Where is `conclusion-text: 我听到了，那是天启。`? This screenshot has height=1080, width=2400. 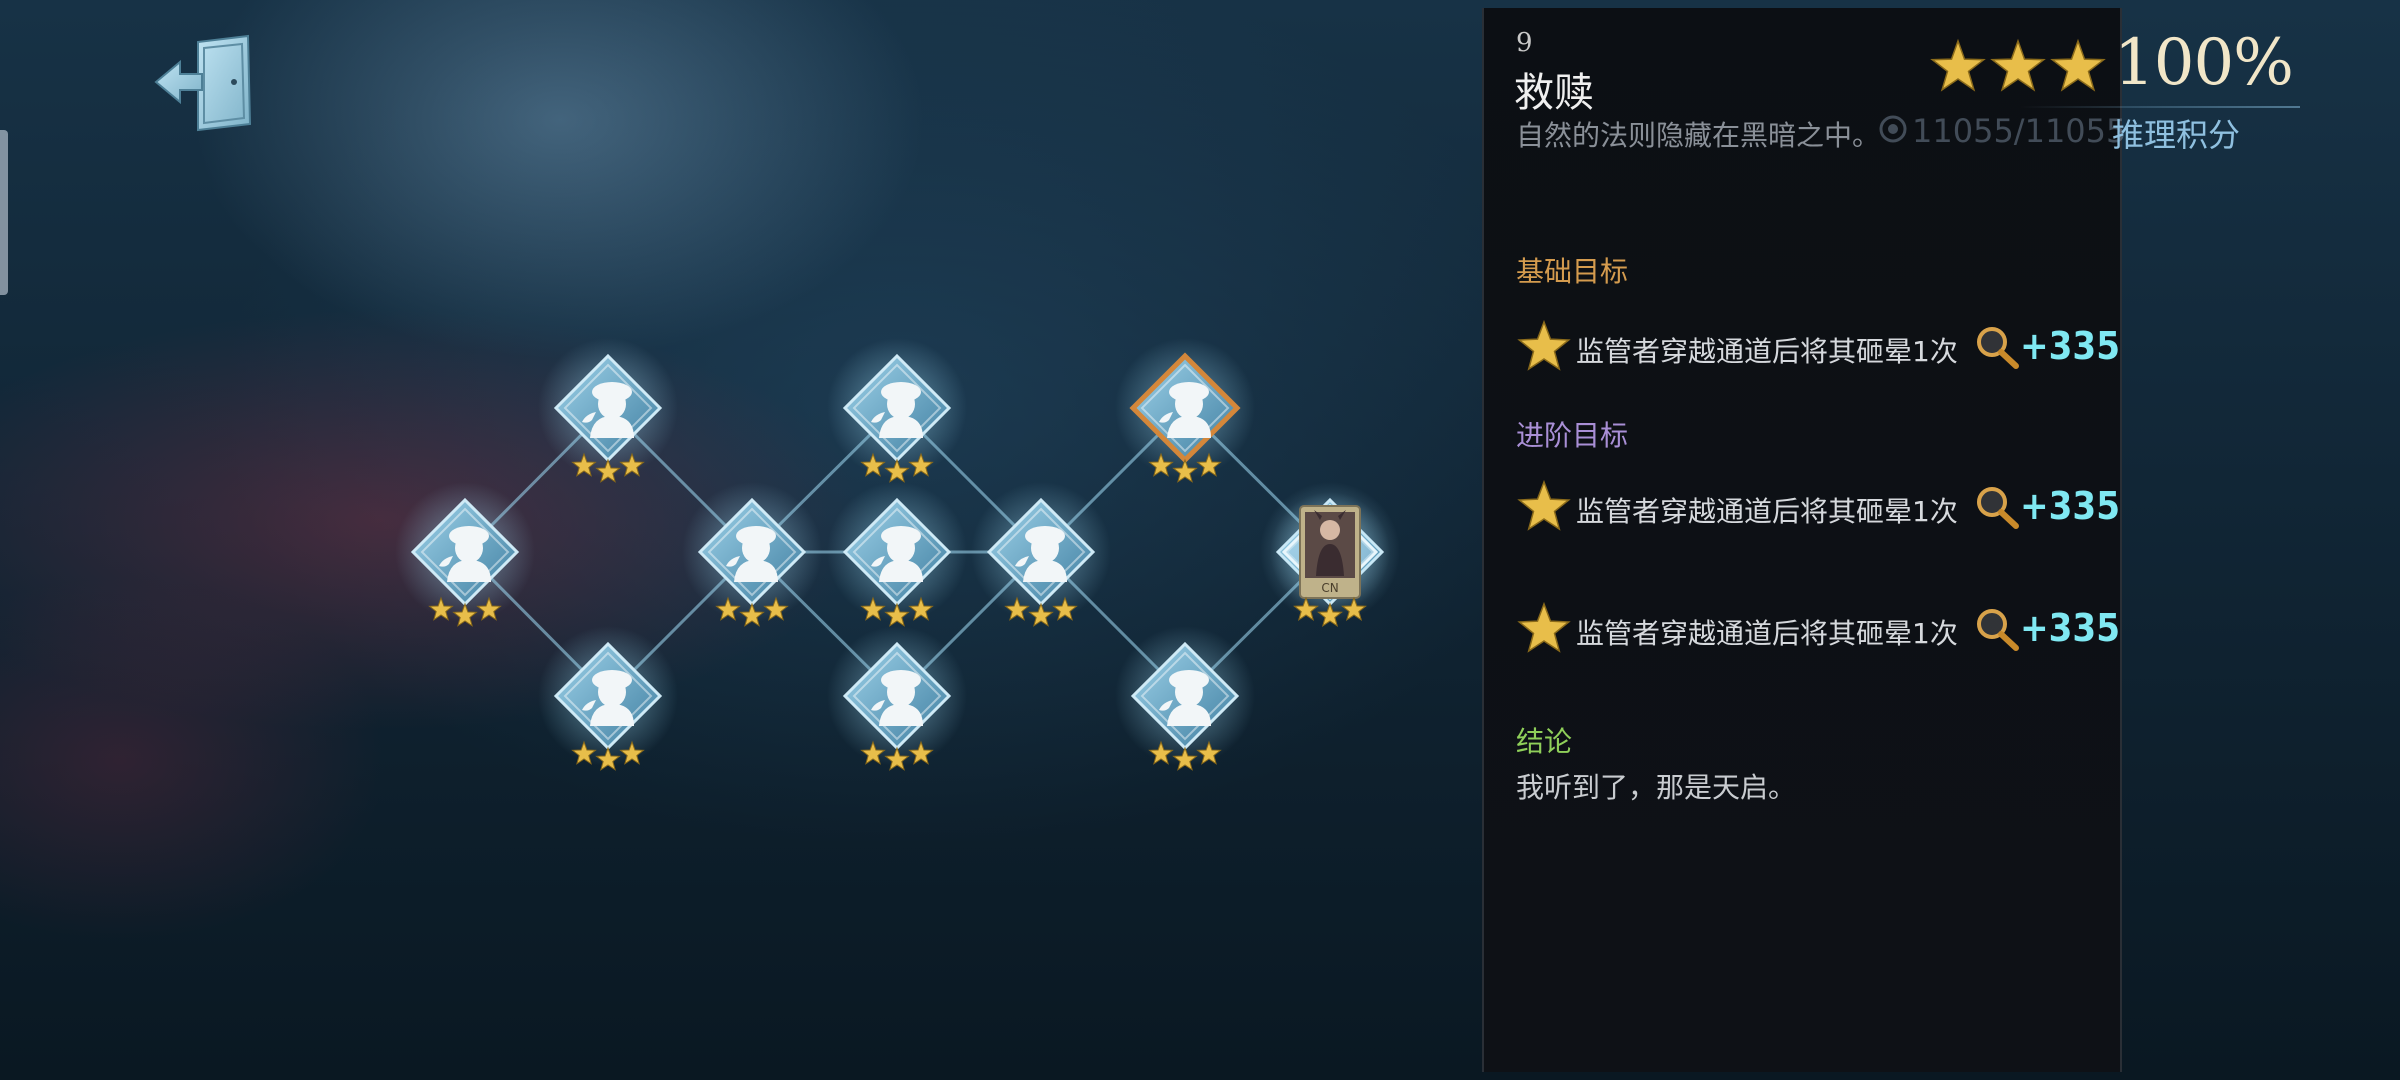
conclusion-text: 我听到了，那是天启。 is located at coordinates (1656, 787).